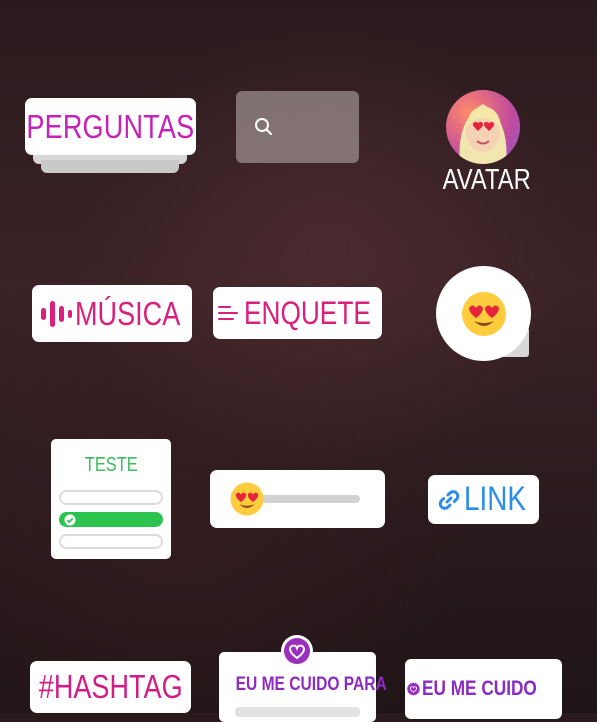  What do you see at coordinates (483, 134) in the screenshot?
I see `avatar-face-icon` at bounding box center [483, 134].